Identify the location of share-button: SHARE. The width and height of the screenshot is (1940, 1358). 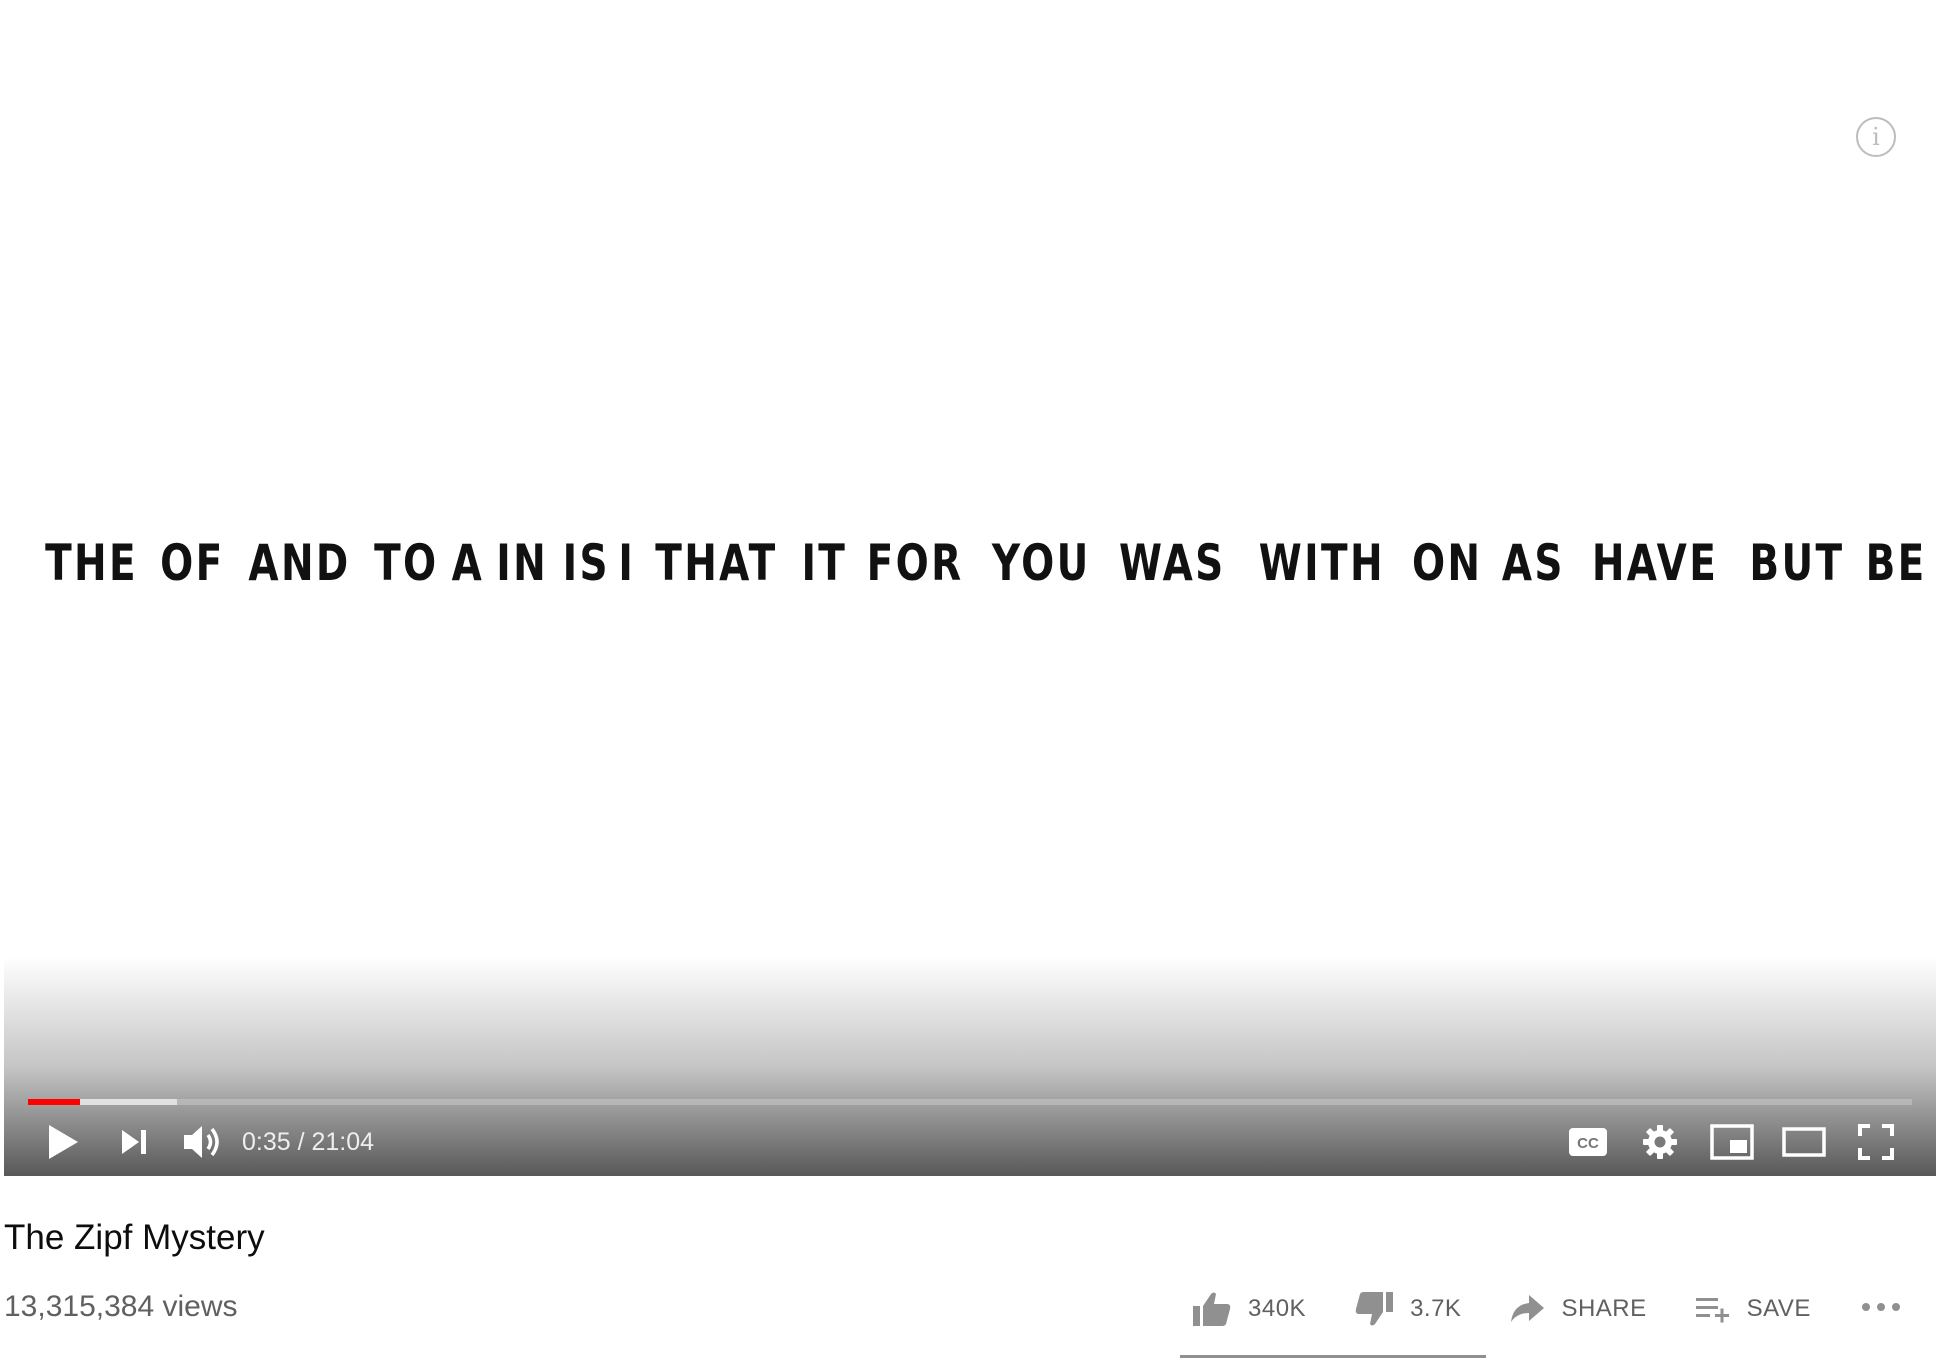
(1577, 1309).